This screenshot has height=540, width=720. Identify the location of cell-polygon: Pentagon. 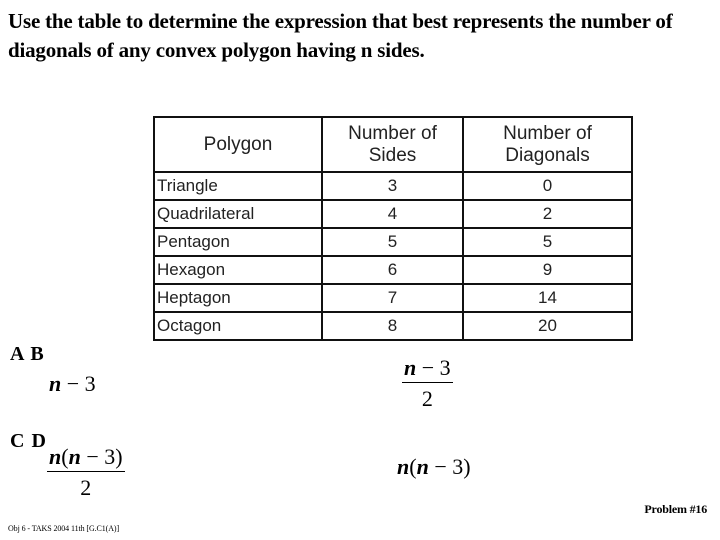
(238, 242).